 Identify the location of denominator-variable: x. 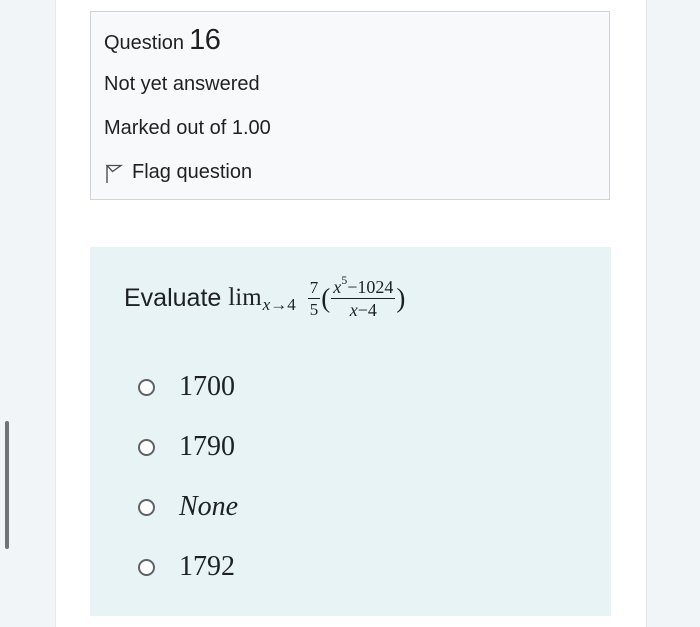
(353, 309).